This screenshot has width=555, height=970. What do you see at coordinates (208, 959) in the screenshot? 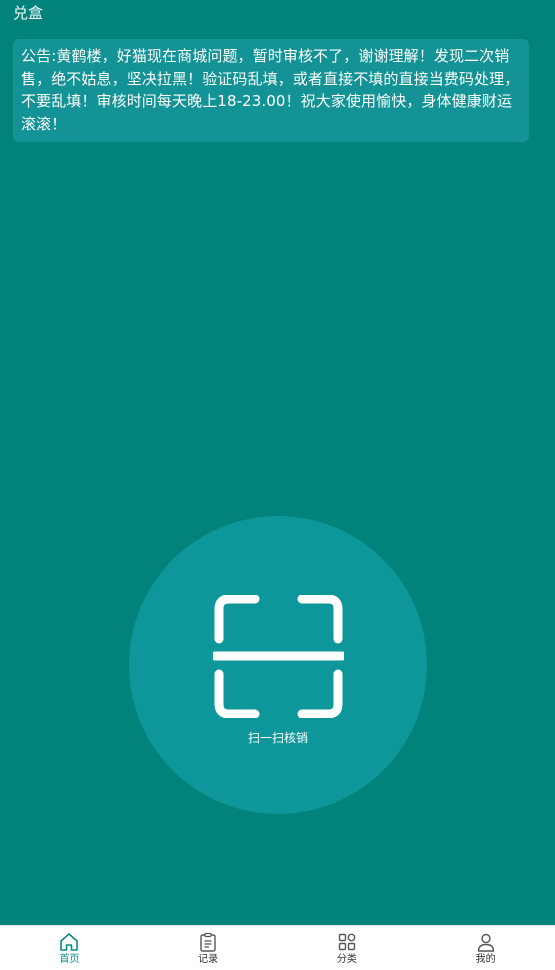
I see `tab-records-label: 记录` at bounding box center [208, 959].